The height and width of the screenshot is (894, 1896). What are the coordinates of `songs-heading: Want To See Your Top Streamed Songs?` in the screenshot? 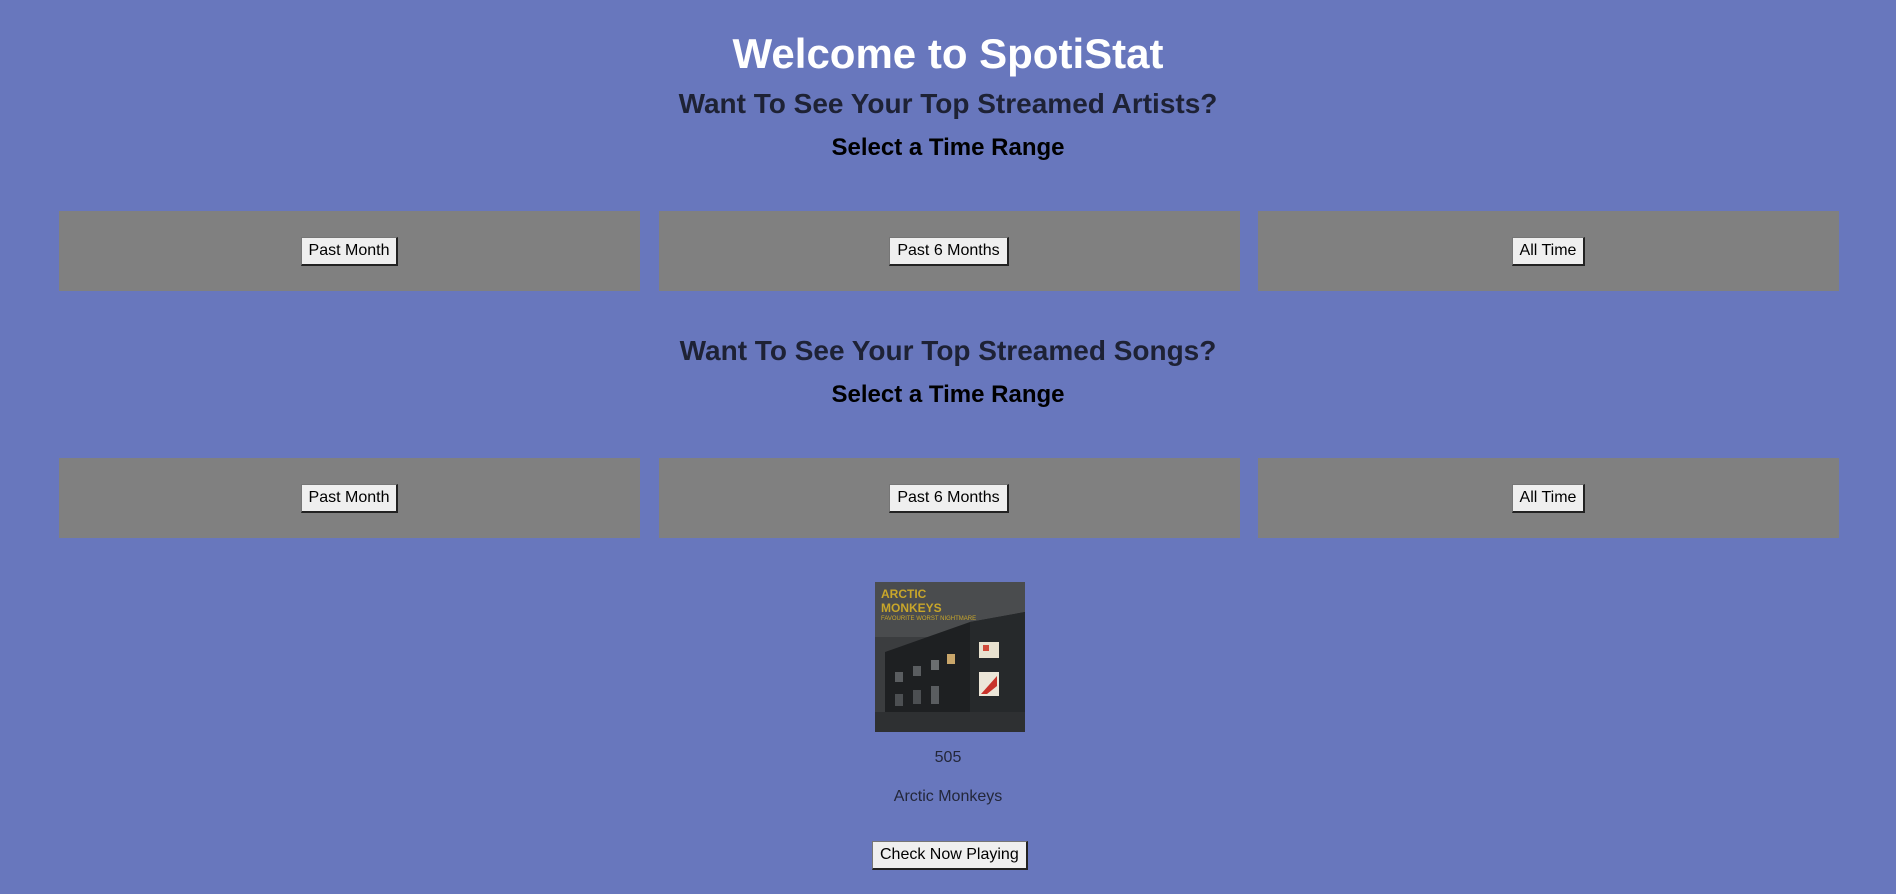 It's located at (948, 350).